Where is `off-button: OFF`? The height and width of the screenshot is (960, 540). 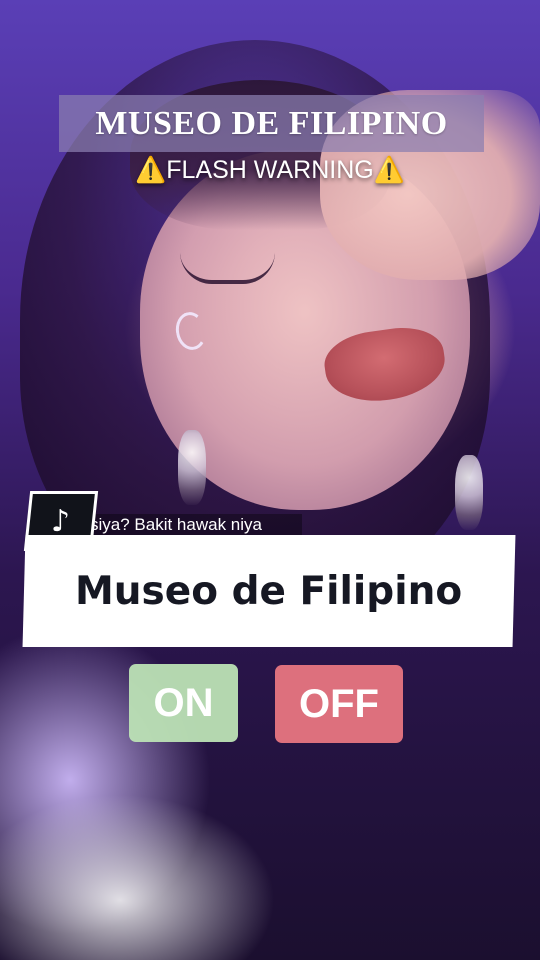
off-button: OFF is located at coordinates (339, 704).